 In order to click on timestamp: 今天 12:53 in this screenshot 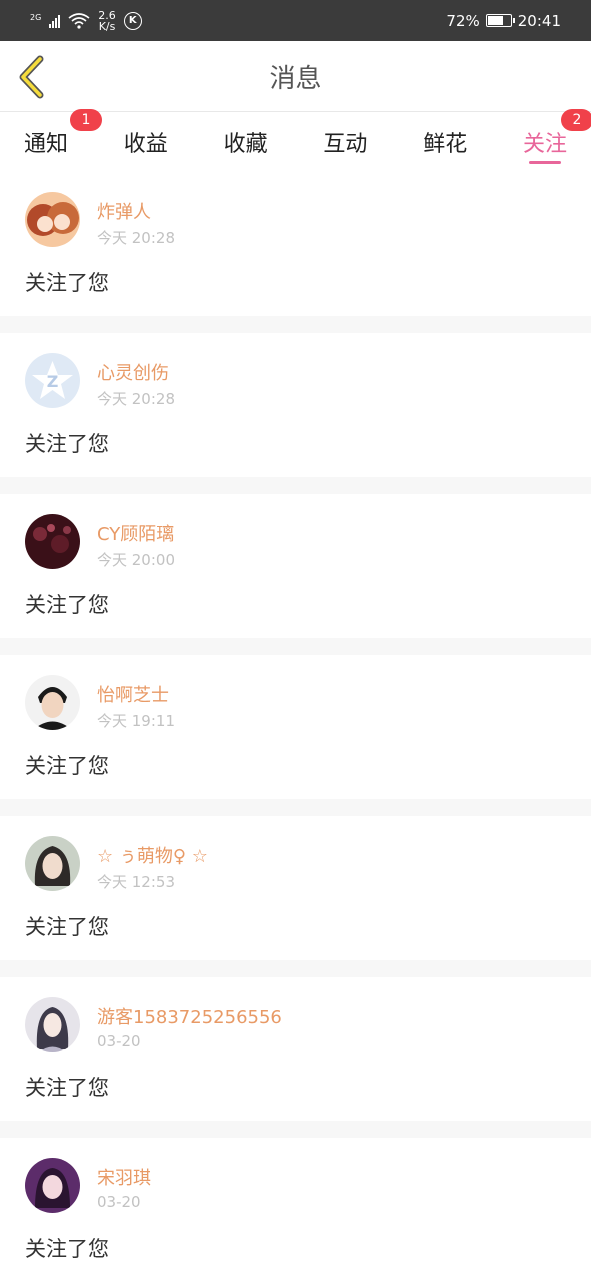, I will do `click(136, 882)`.